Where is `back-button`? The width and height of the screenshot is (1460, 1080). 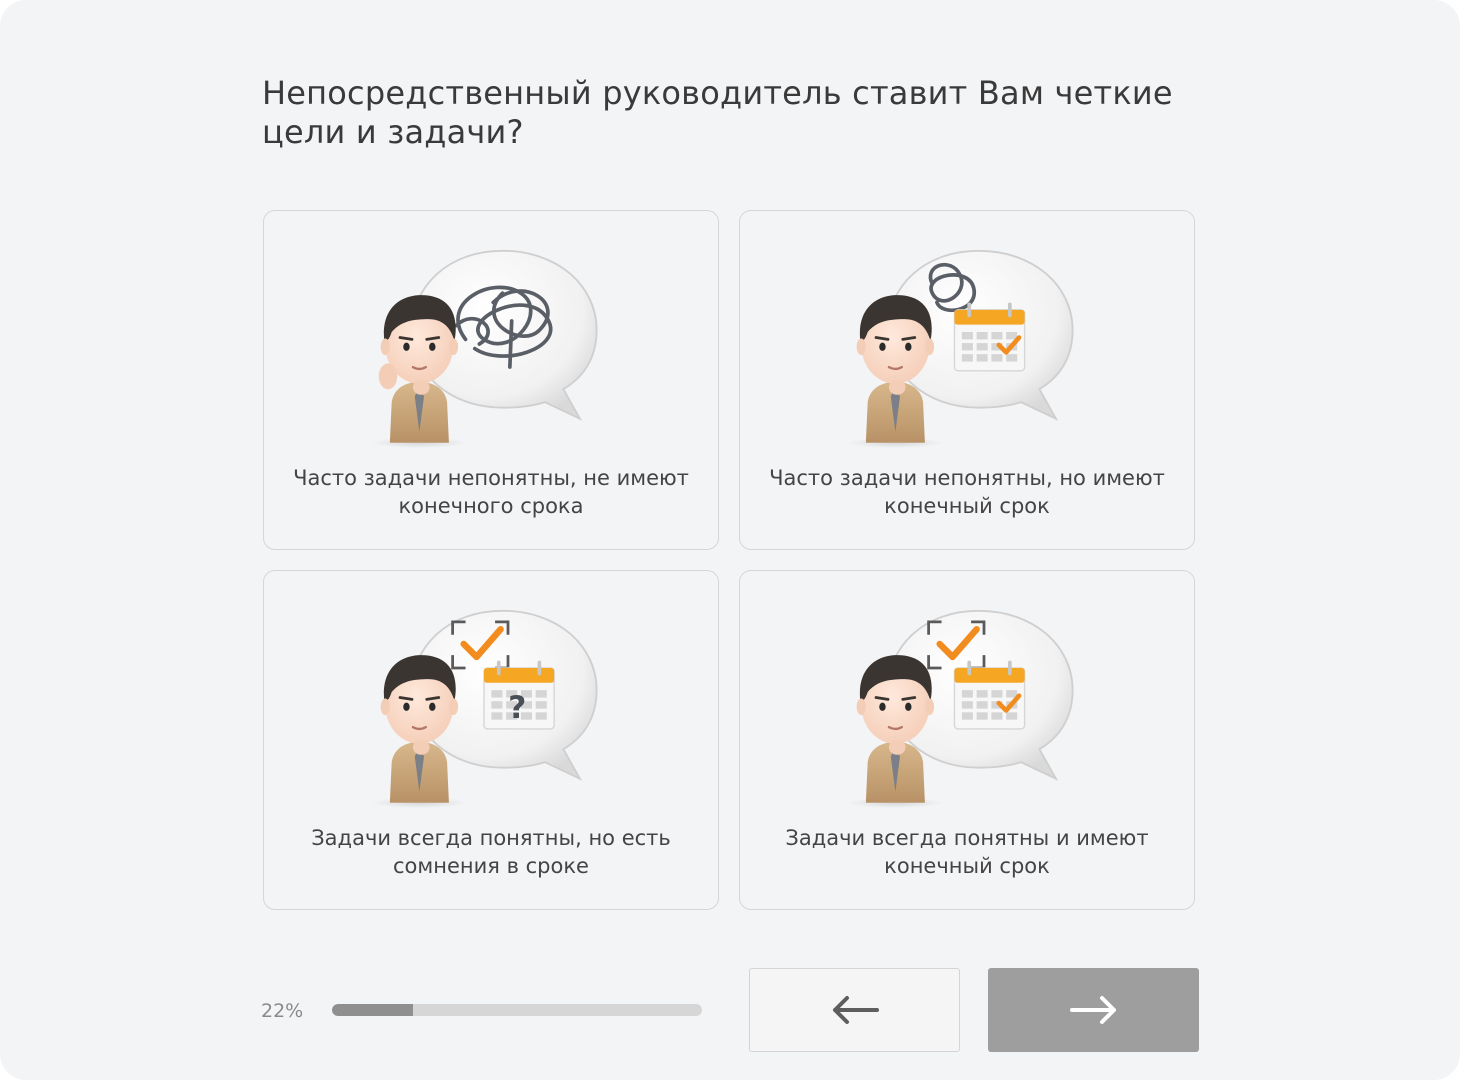
back-button is located at coordinates (854, 1010).